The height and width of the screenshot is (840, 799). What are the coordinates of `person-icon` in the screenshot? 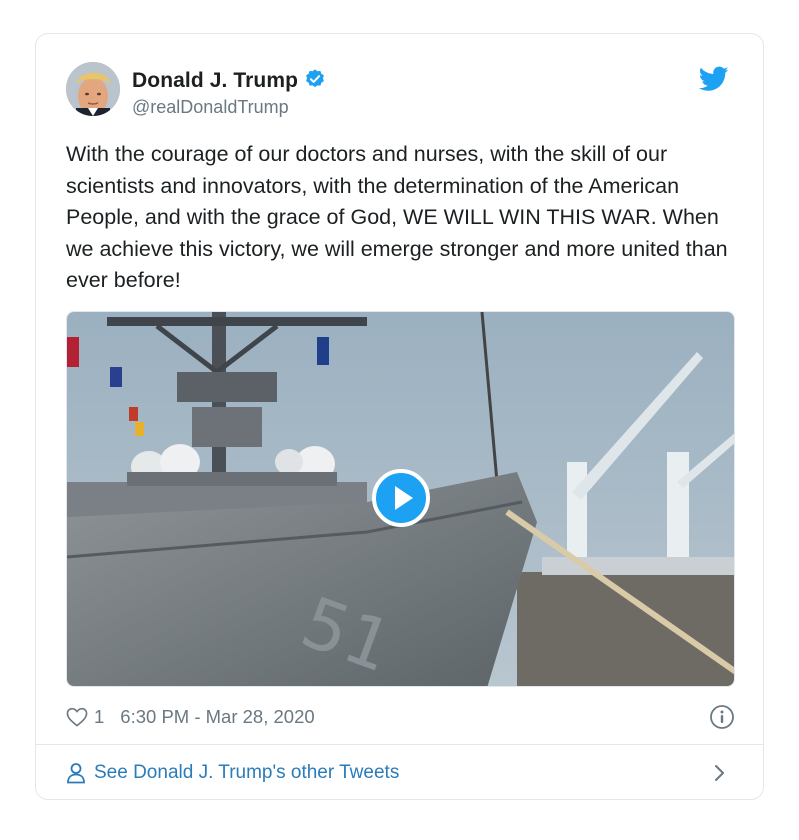 It's located at (76, 773).